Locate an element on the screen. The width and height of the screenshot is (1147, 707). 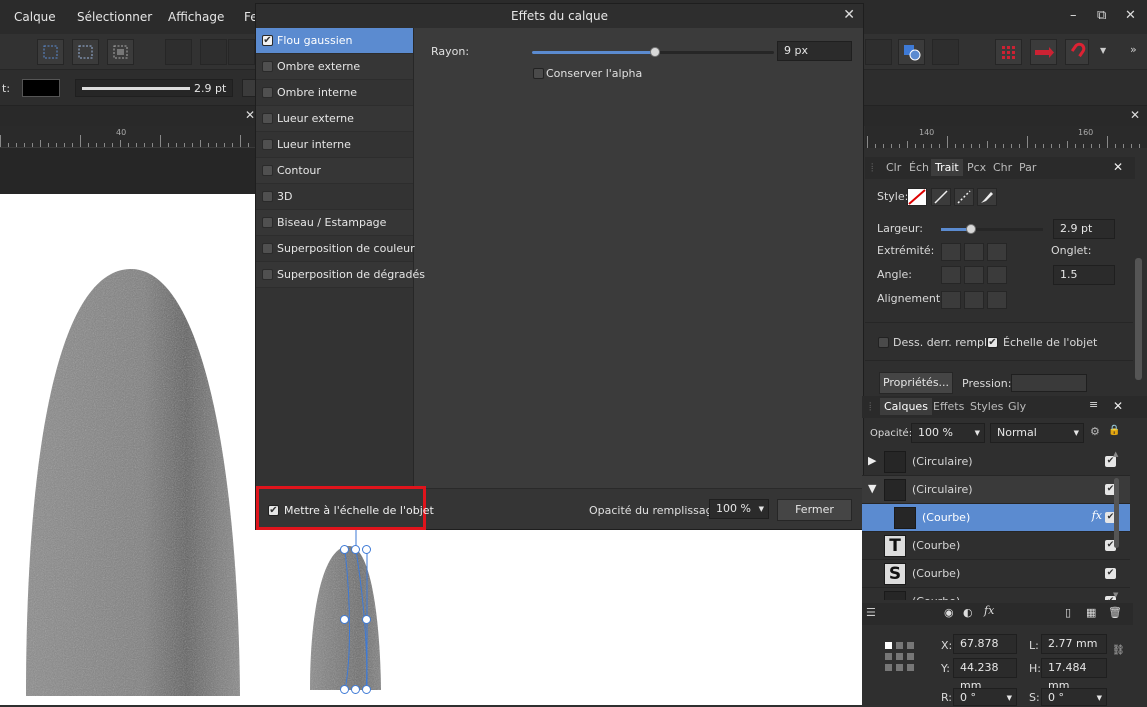
effect-item: Lueur interne is located at coordinates (334, 145).